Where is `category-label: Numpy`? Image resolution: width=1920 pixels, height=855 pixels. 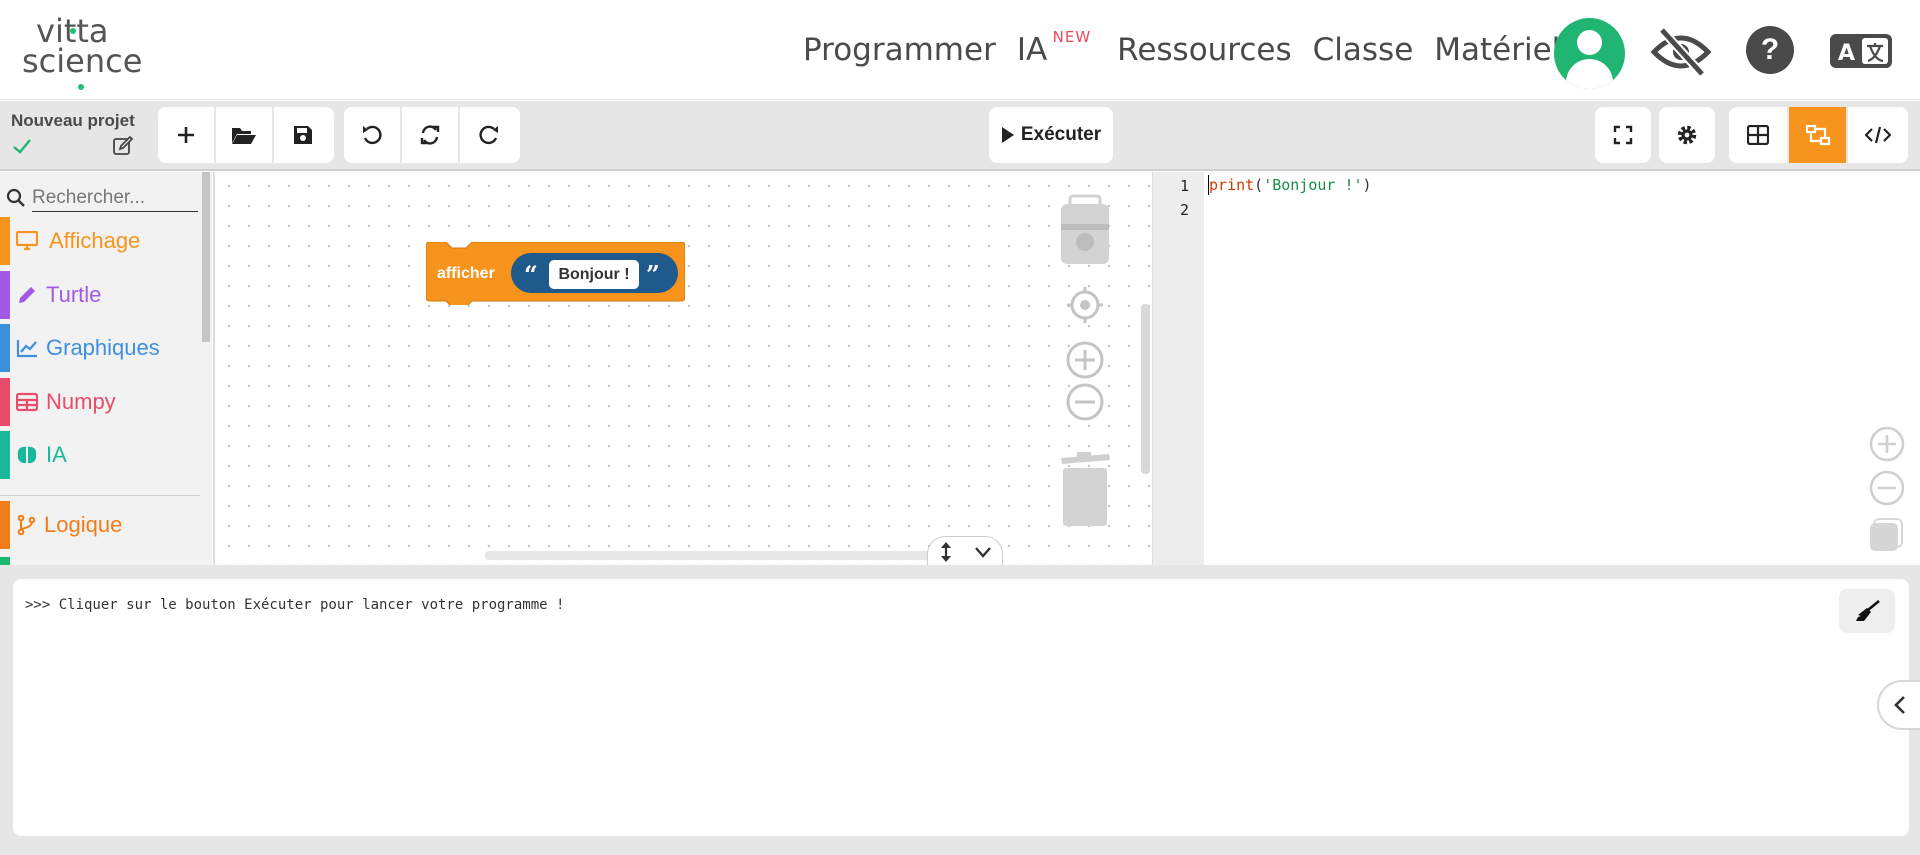 category-label: Numpy is located at coordinates (81, 401).